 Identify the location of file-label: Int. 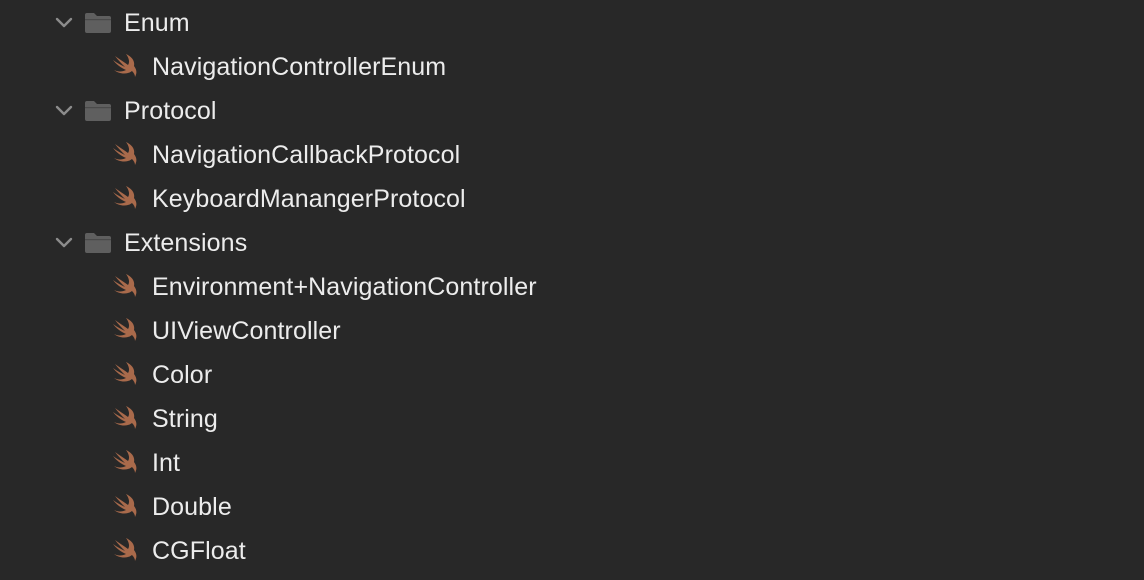
(166, 462).